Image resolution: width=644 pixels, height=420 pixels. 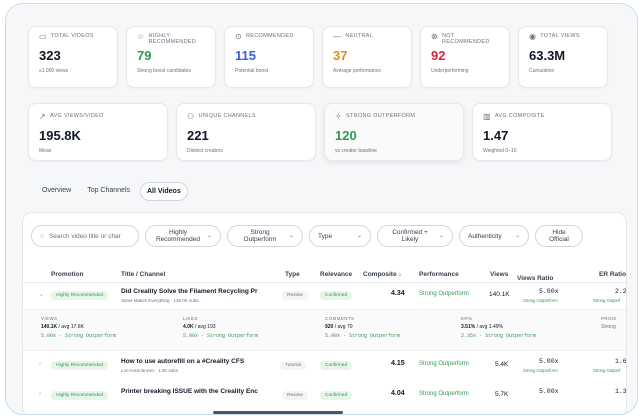 I want to click on views-count: 5.4K, so click(x=502, y=364).